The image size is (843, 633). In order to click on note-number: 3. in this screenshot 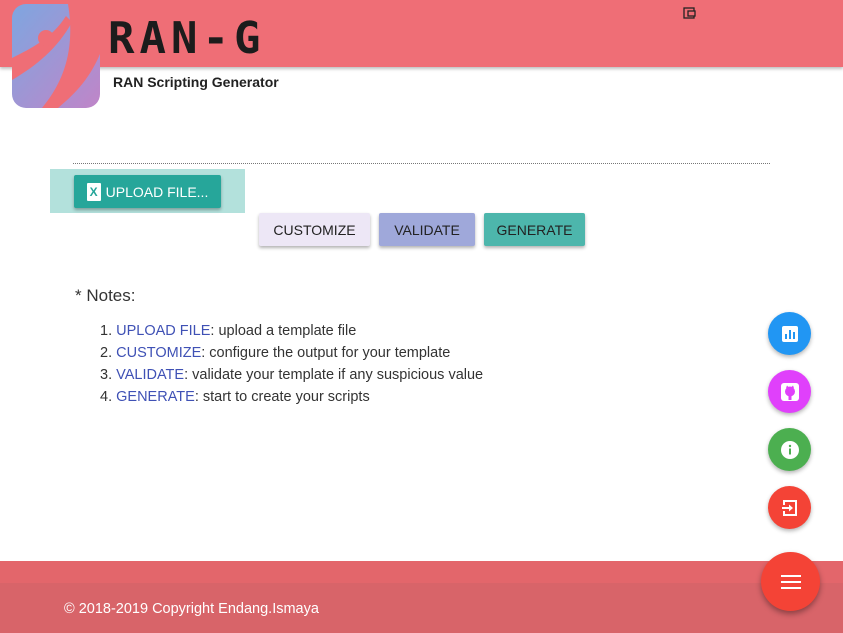, I will do `click(106, 375)`.